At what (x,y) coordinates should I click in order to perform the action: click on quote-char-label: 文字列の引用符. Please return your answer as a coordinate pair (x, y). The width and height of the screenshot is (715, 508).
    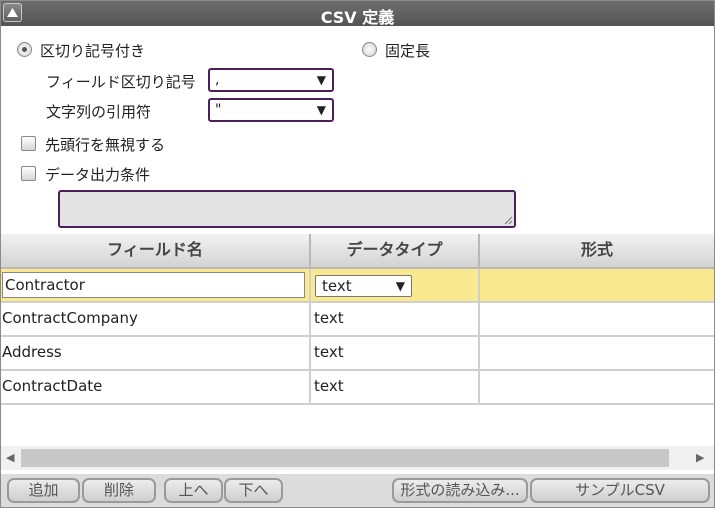
    Looking at the image, I should click on (99, 112).